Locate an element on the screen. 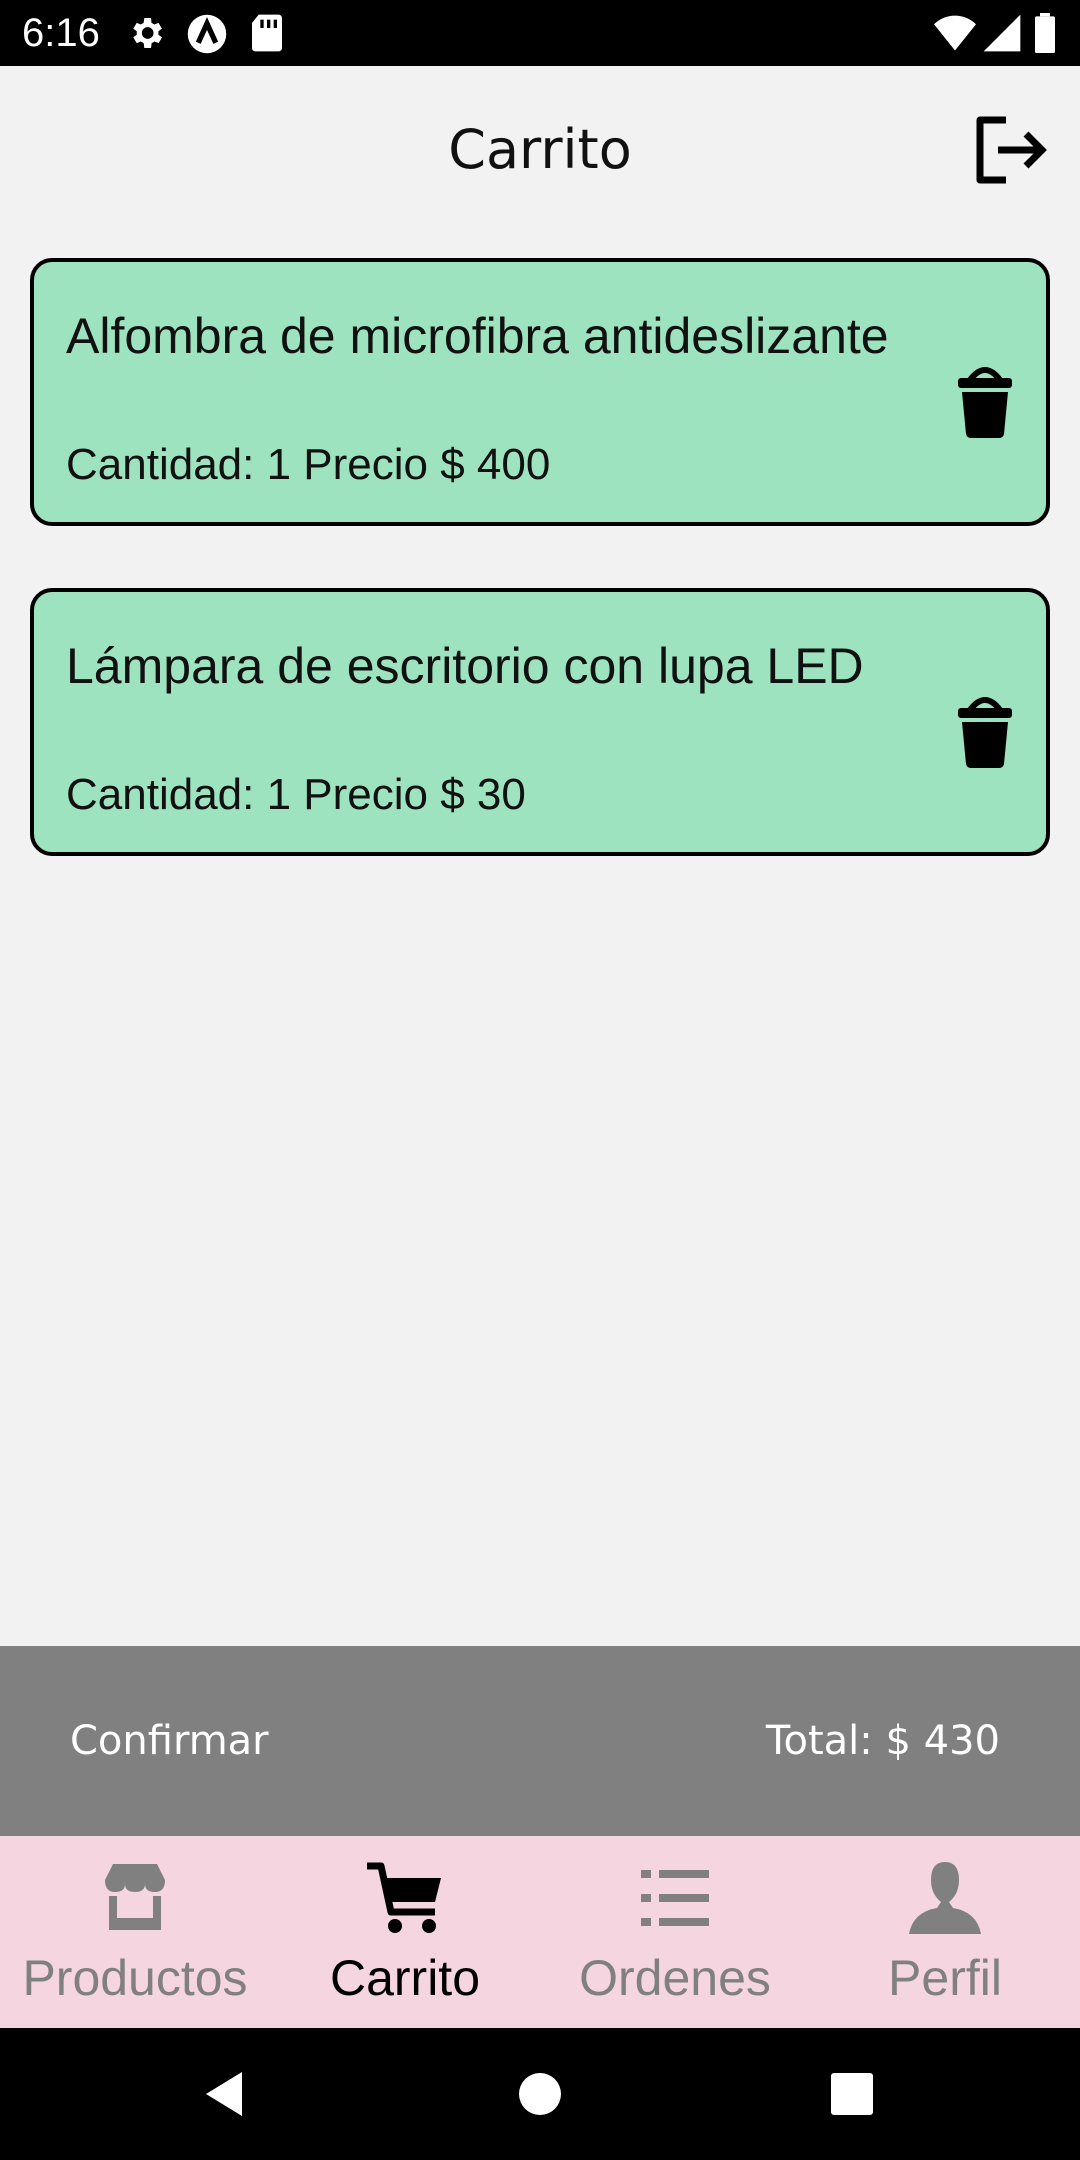 The height and width of the screenshot is (2160, 1080). list-icon is located at coordinates (675, 1898).